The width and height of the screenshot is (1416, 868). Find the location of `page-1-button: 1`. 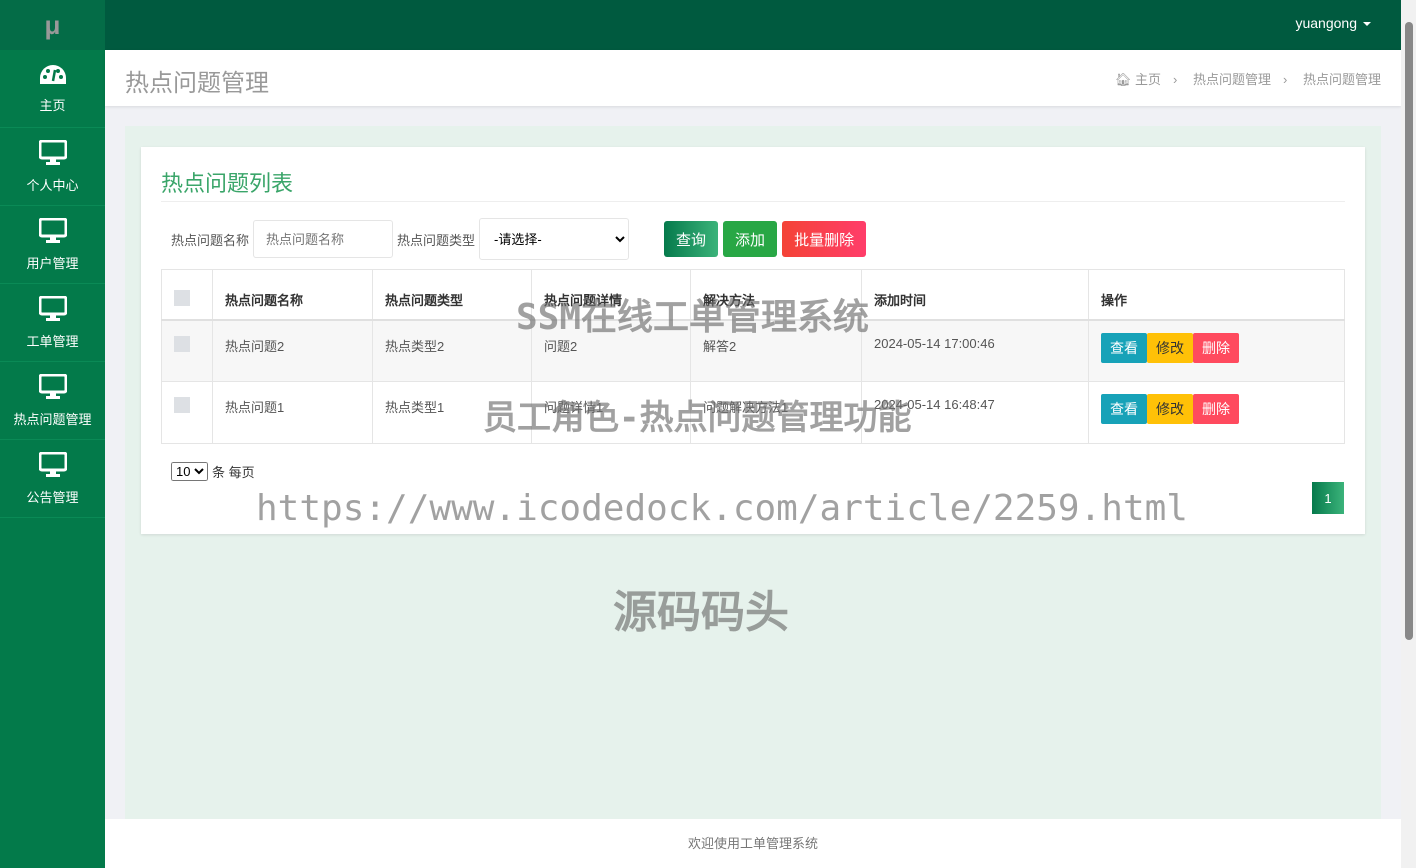

page-1-button: 1 is located at coordinates (1328, 498).